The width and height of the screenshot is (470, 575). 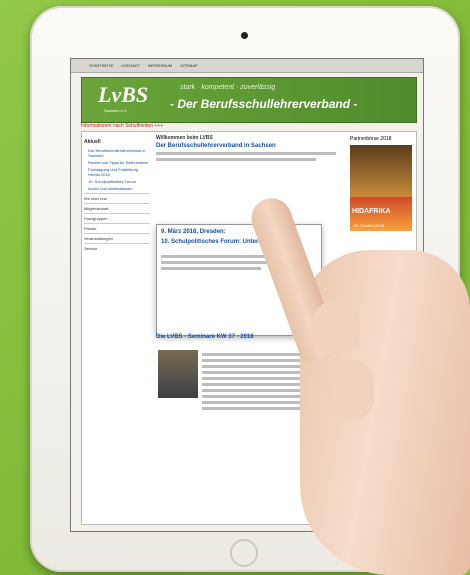 What do you see at coordinates (371, 139) in the screenshot?
I see `right-heading: Partnerbörse 2018` at bounding box center [371, 139].